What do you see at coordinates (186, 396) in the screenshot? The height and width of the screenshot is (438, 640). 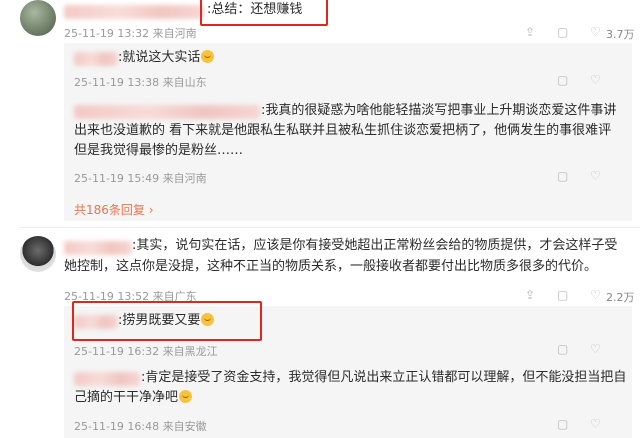 I see `sweat-emoji-icon` at bounding box center [186, 396].